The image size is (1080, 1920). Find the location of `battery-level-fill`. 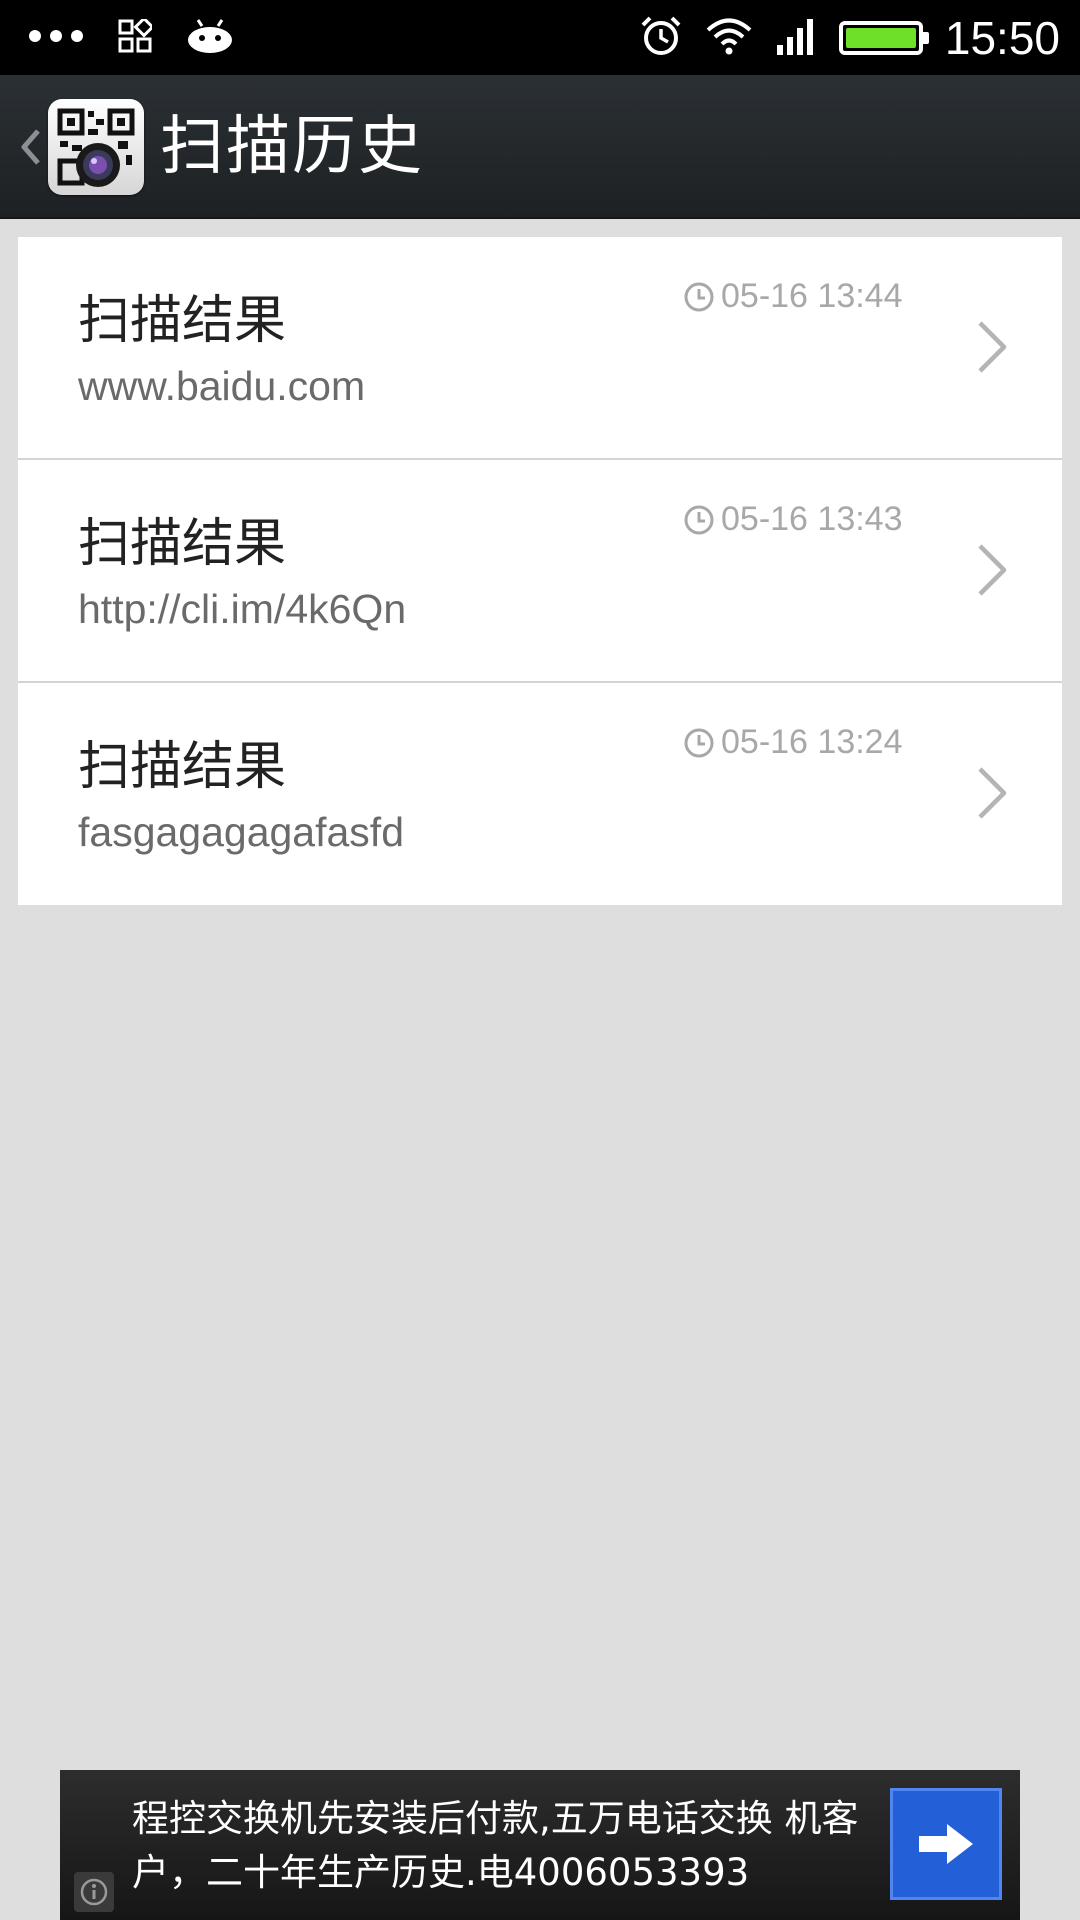

battery-level-fill is located at coordinates (880, 37).